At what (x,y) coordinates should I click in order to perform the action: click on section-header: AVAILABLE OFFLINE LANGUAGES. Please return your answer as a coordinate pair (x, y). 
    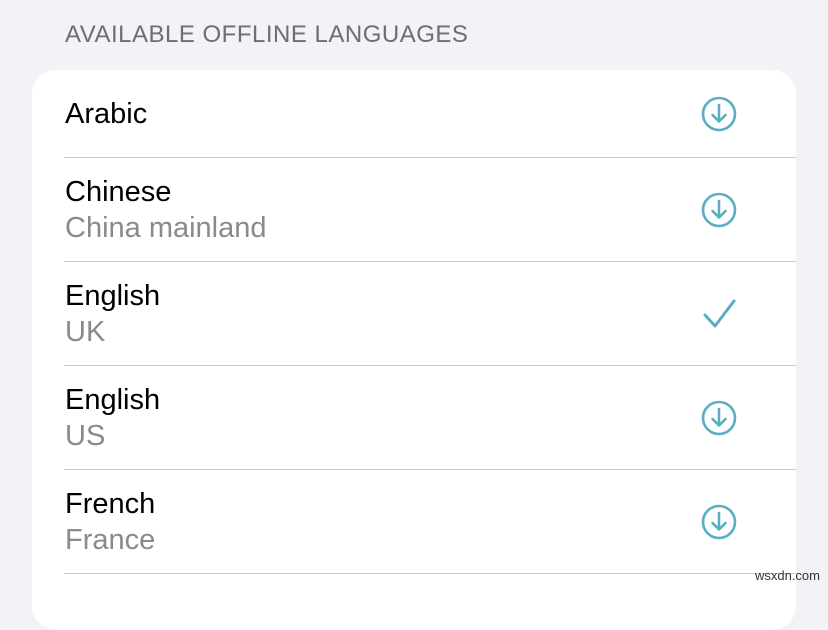
    Looking at the image, I should click on (267, 34).